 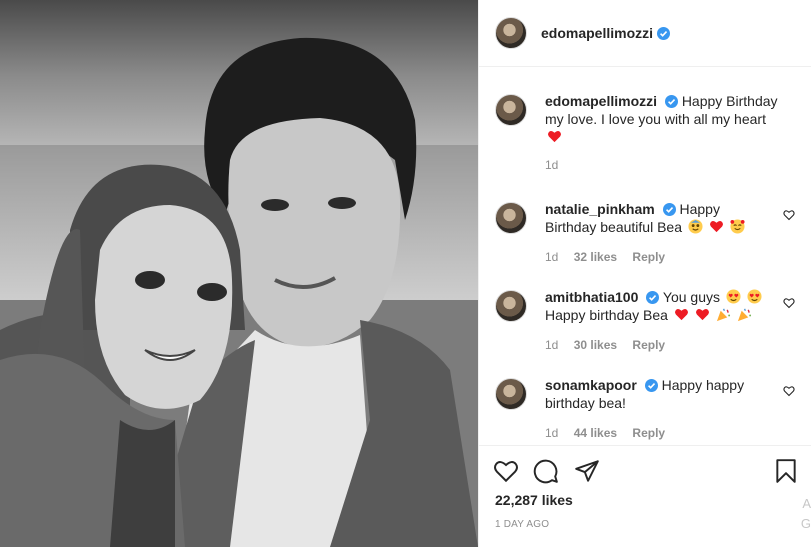 I want to click on comment-text-line2: birthday bea!, so click(x=585, y=403).